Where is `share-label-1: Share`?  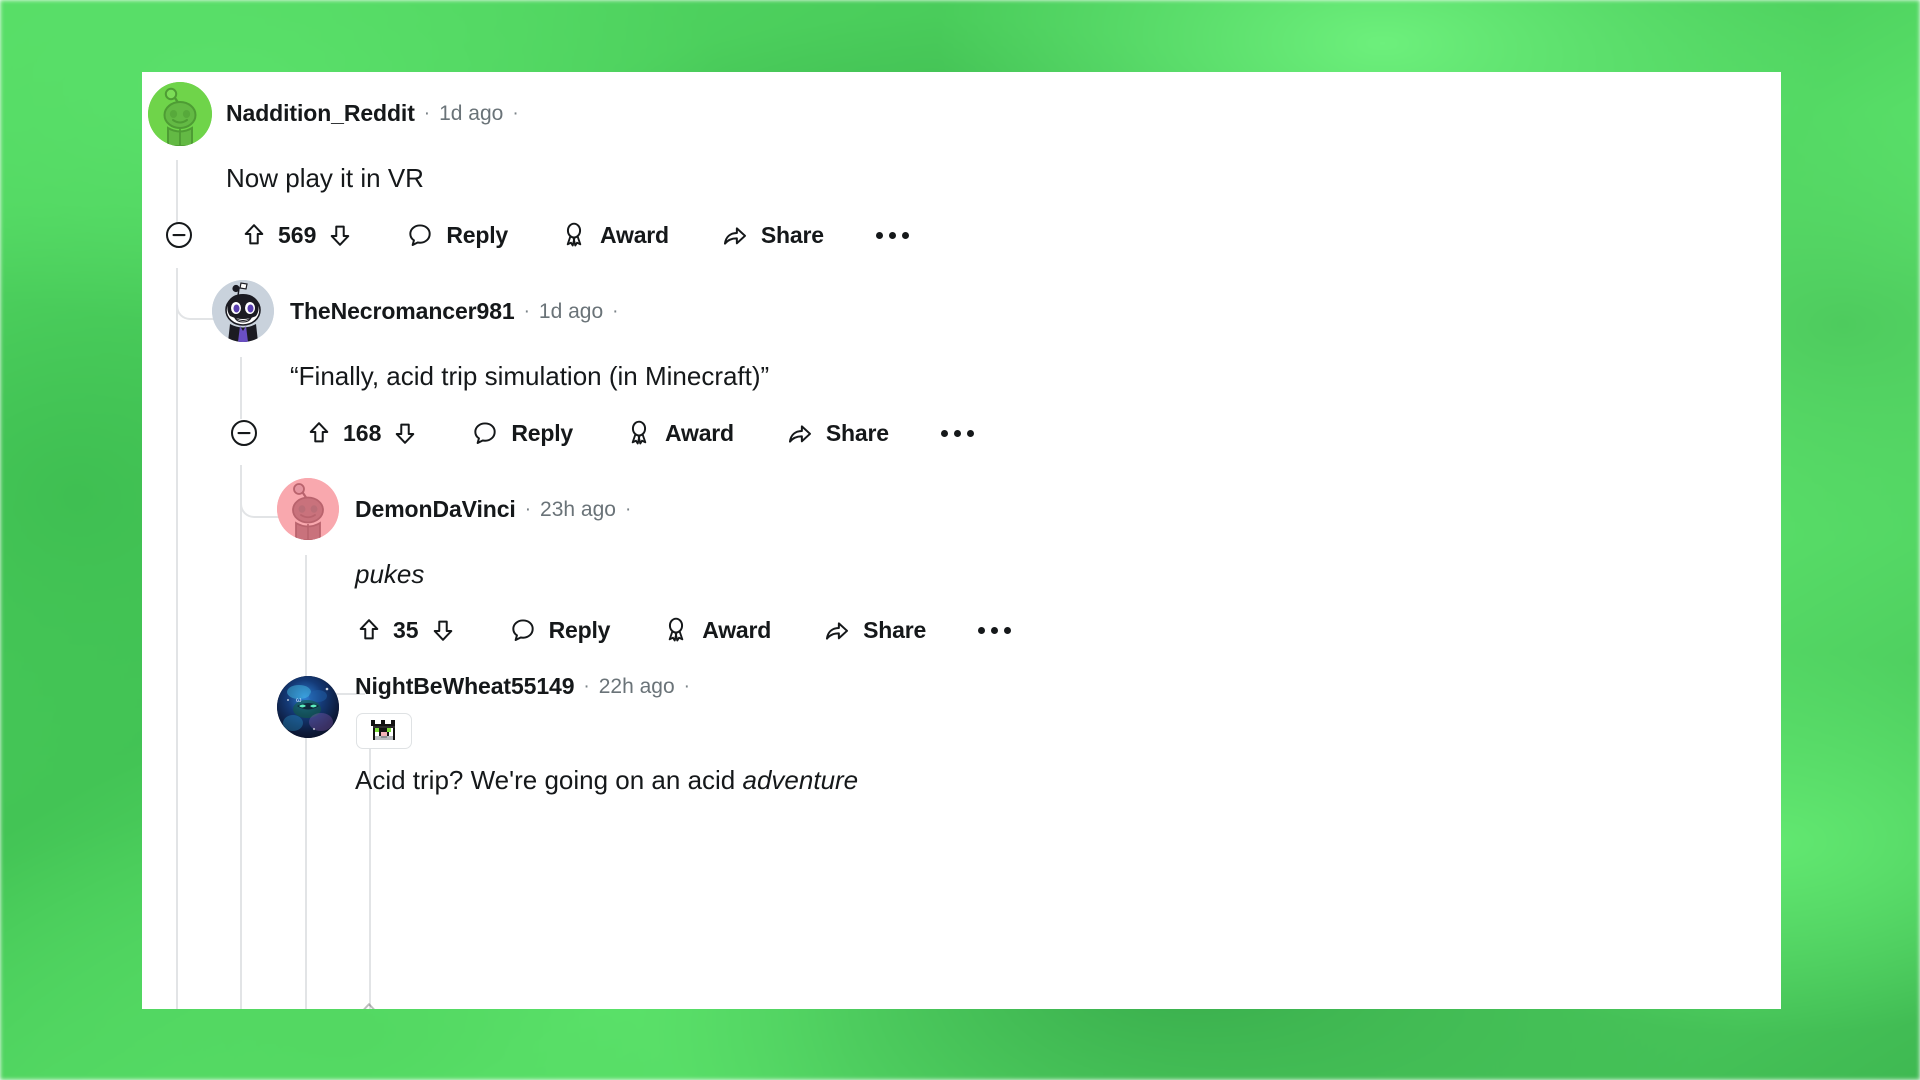 share-label-1: Share is located at coordinates (792, 234).